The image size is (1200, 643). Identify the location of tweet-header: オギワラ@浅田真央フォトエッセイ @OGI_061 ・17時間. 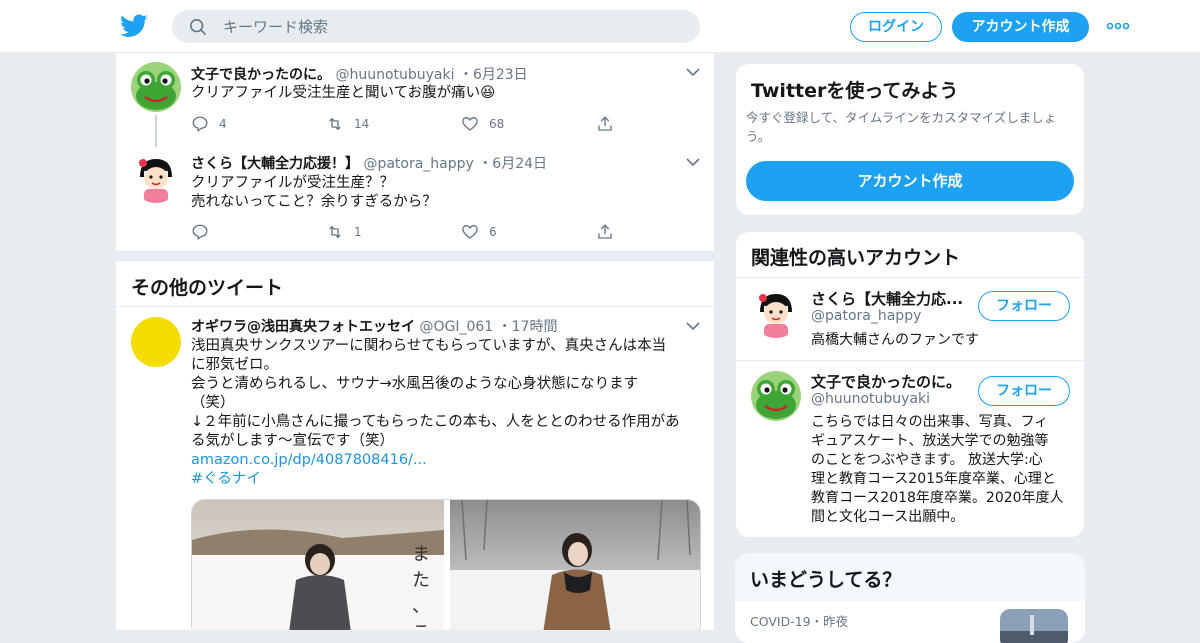
(374, 326).